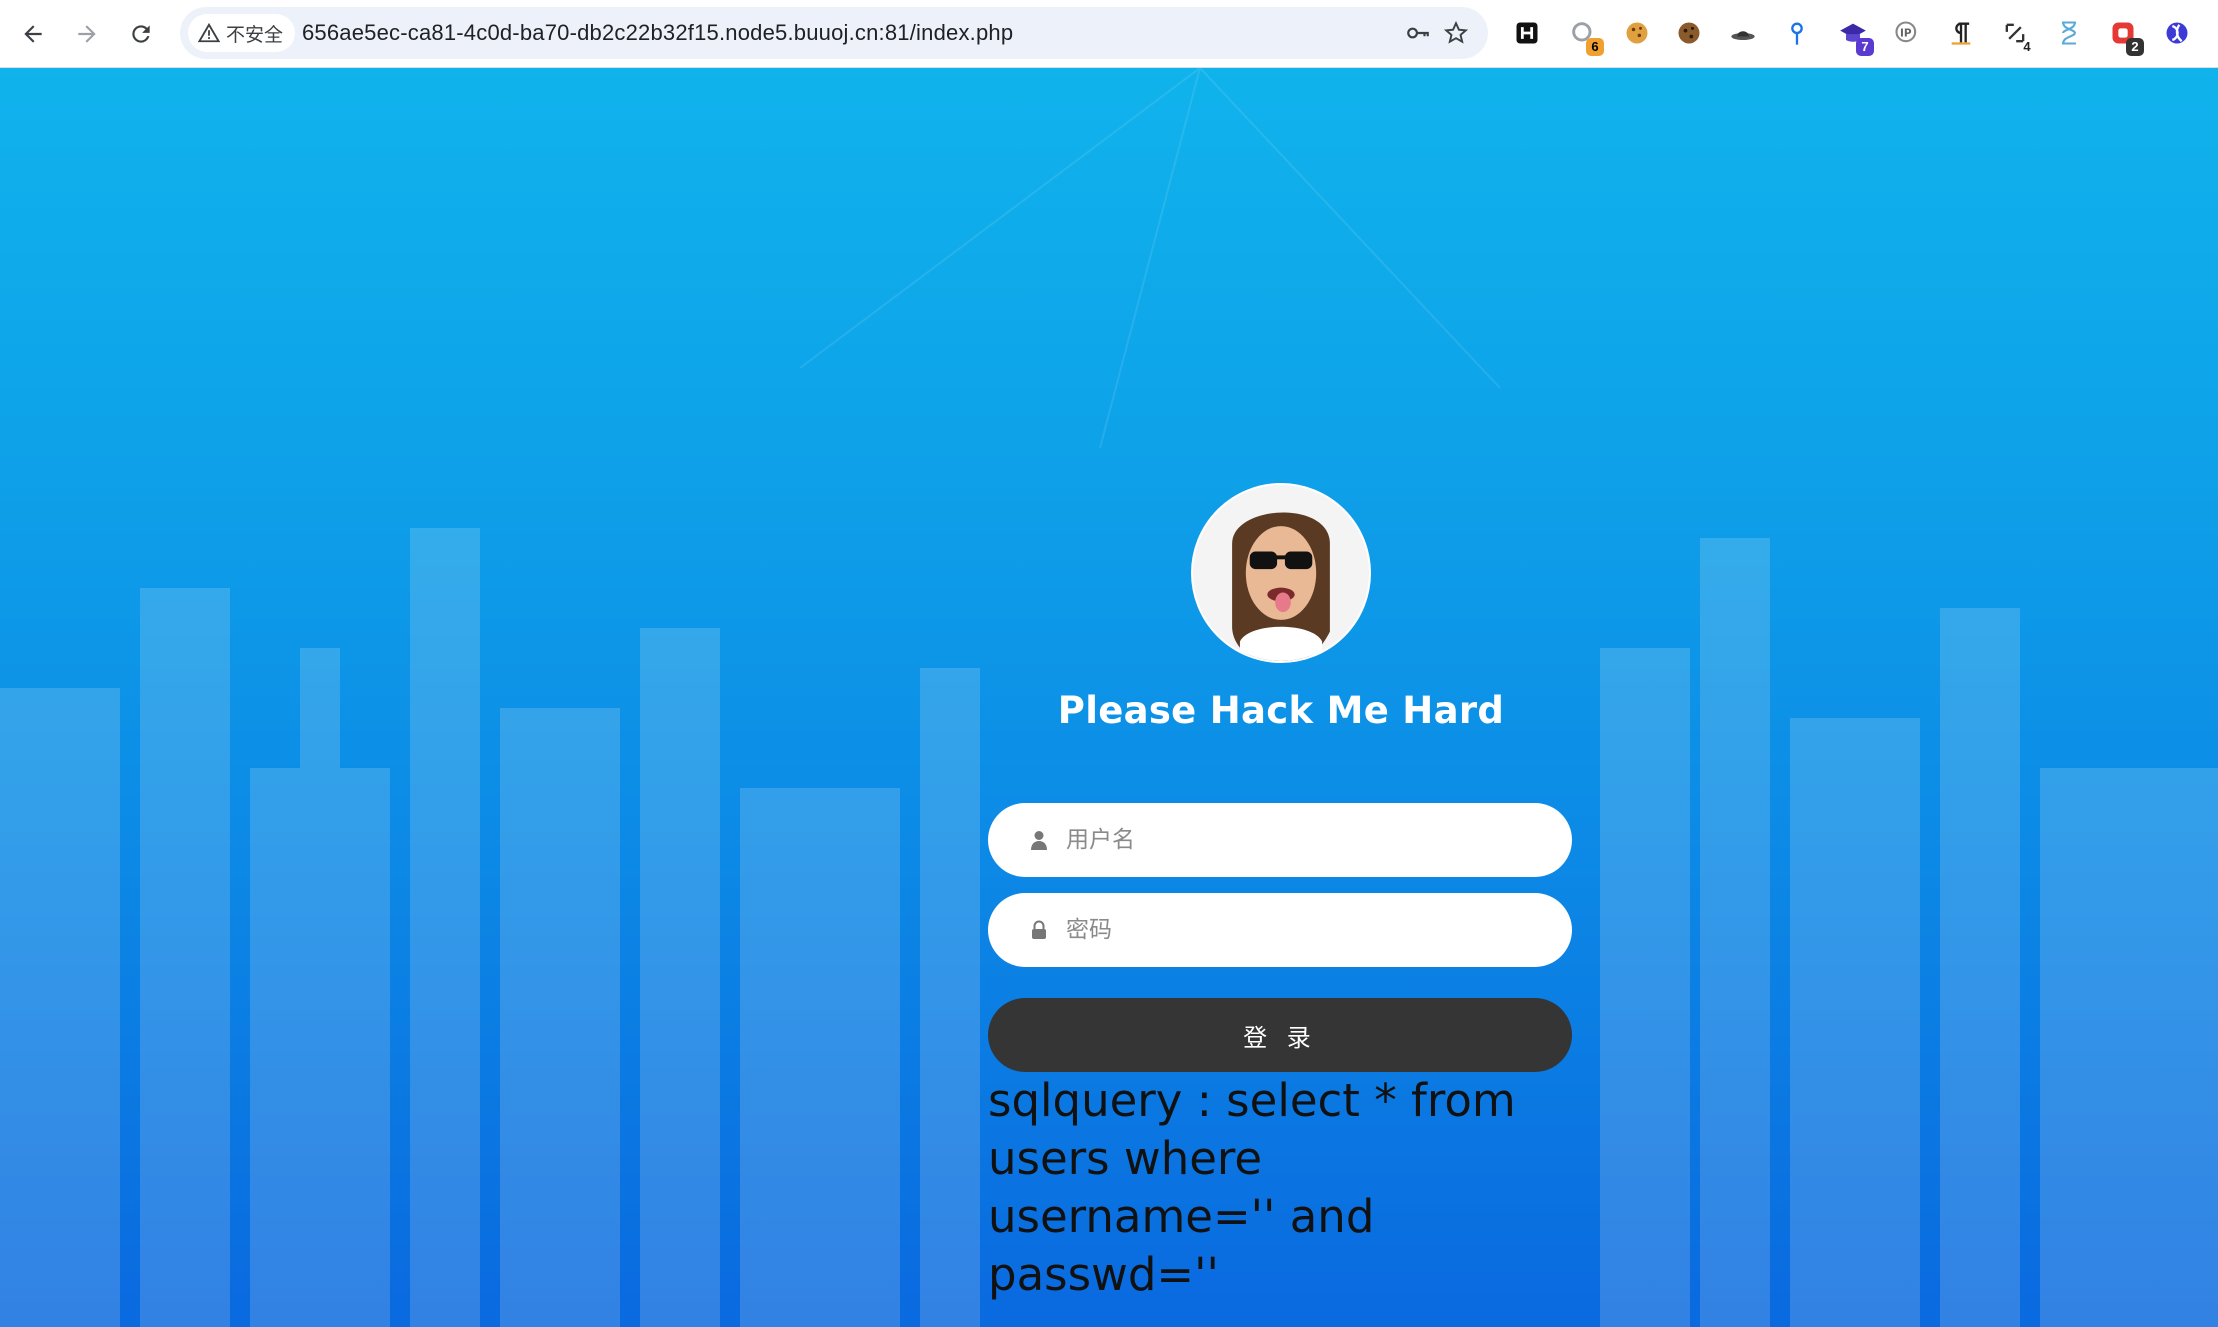  What do you see at coordinates (255, 35) in the screenshot?
I see `security-label: 不安全` at bounding box center [255, 35].